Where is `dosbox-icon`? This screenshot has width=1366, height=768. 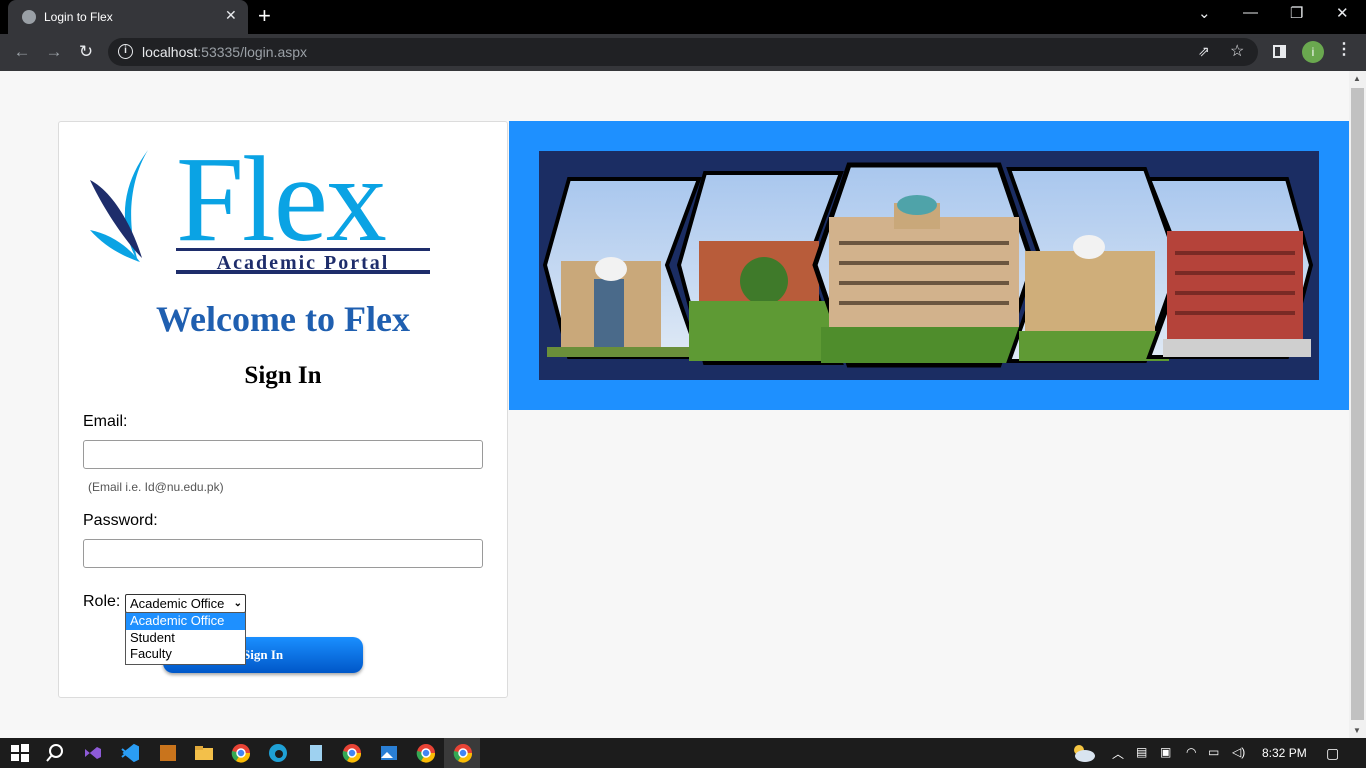 dosbox-icon is located at coordinates (168, 753).